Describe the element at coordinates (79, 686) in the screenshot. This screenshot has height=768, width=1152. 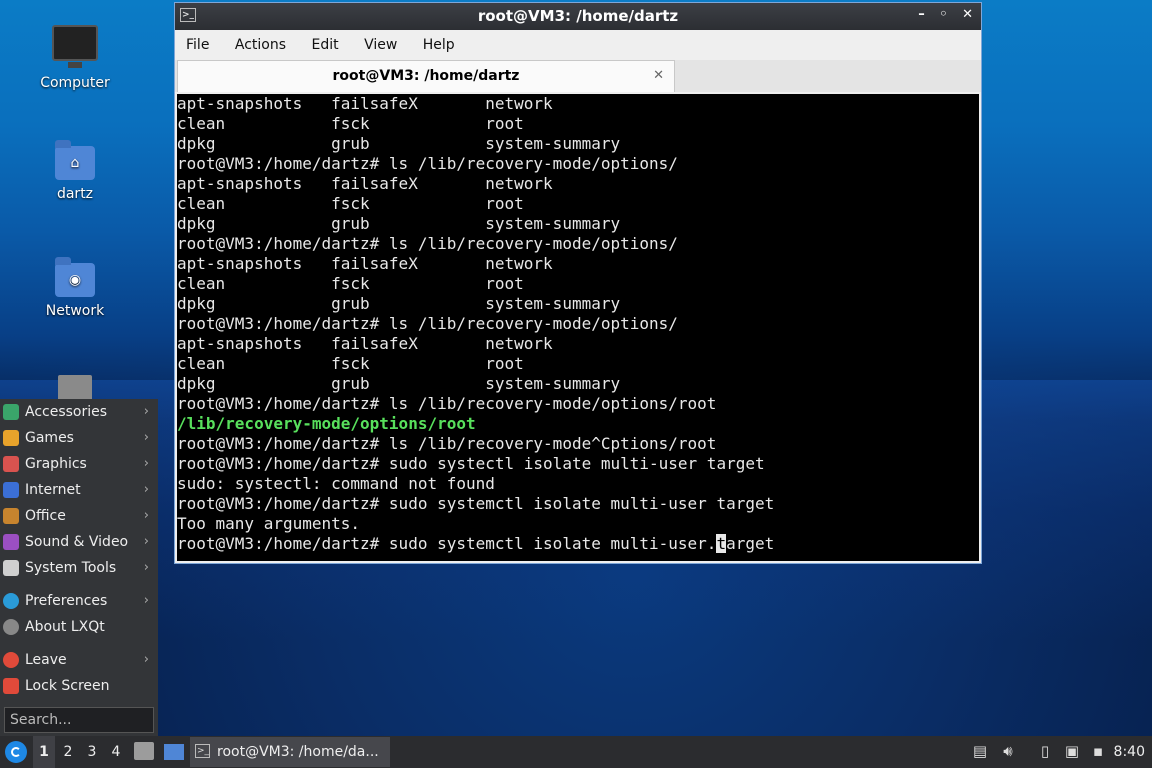
I see `menu-item-lock-screen: Lock Screen` at that location.